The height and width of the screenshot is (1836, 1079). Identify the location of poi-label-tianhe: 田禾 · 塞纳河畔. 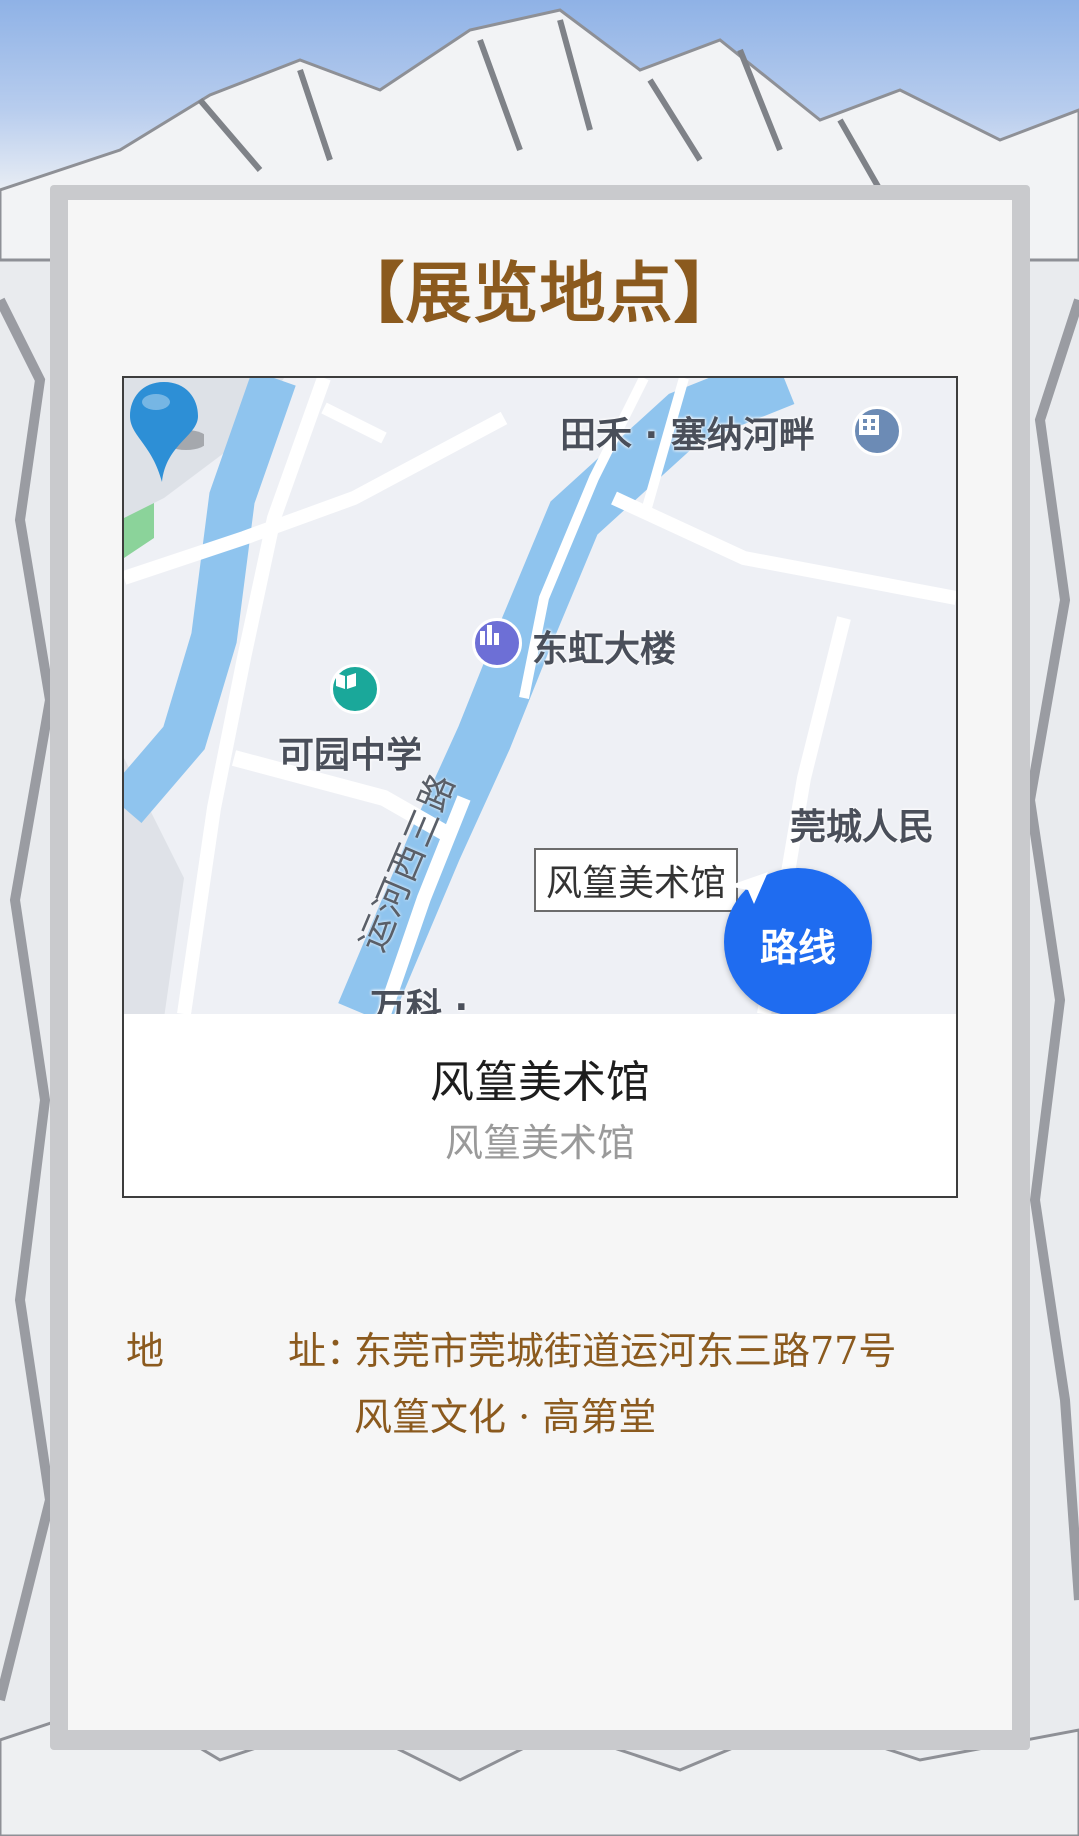
(687, 432).